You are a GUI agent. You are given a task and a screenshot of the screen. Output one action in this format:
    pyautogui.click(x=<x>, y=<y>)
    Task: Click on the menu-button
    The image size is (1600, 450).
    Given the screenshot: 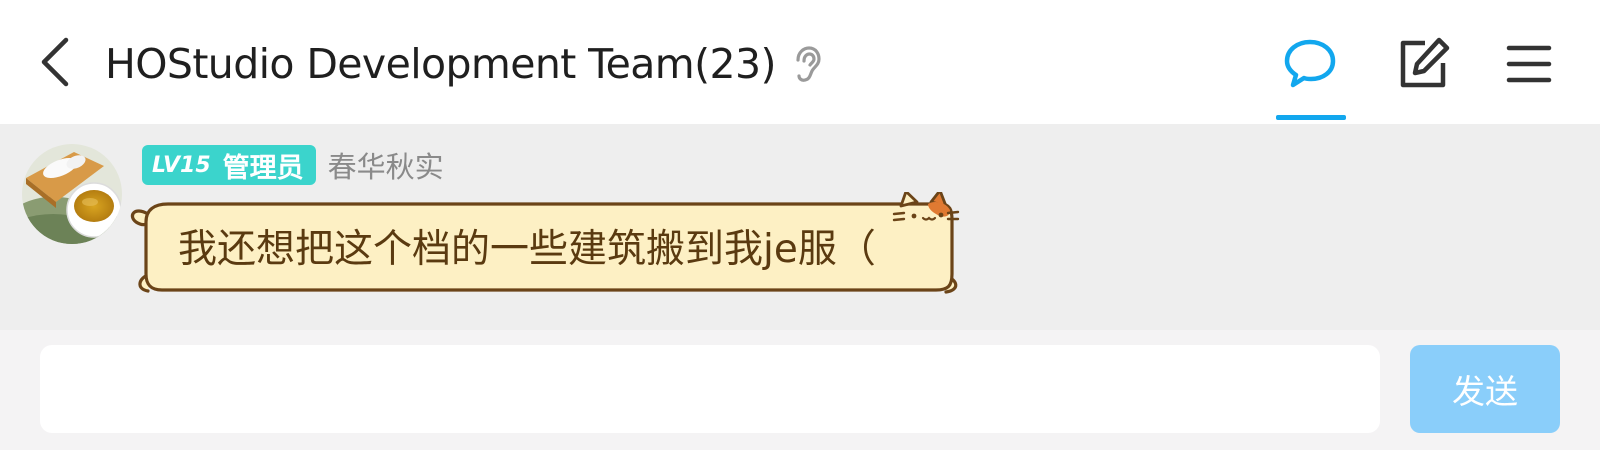 What is the action you would take?
    pyautogui.click(x=1529, y=64)
    